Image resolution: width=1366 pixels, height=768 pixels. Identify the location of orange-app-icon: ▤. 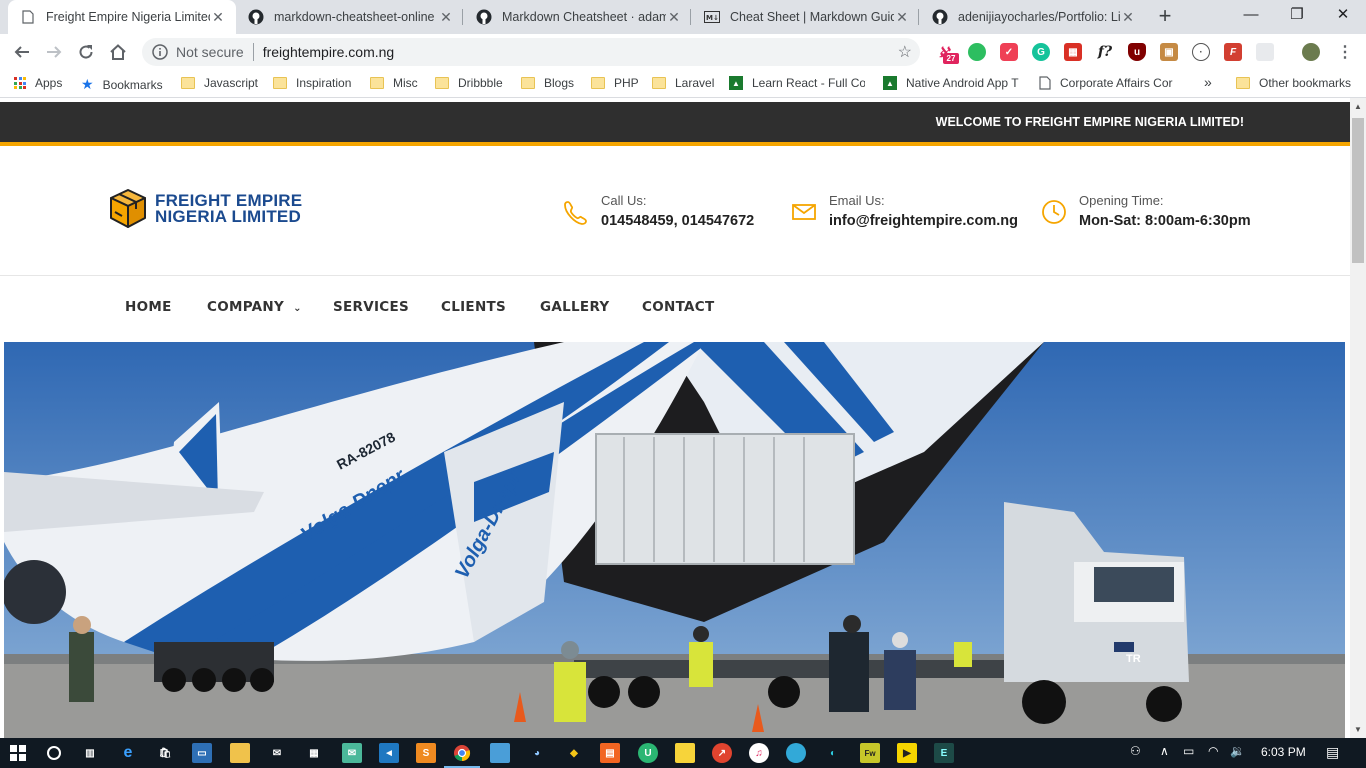
(610, 753).